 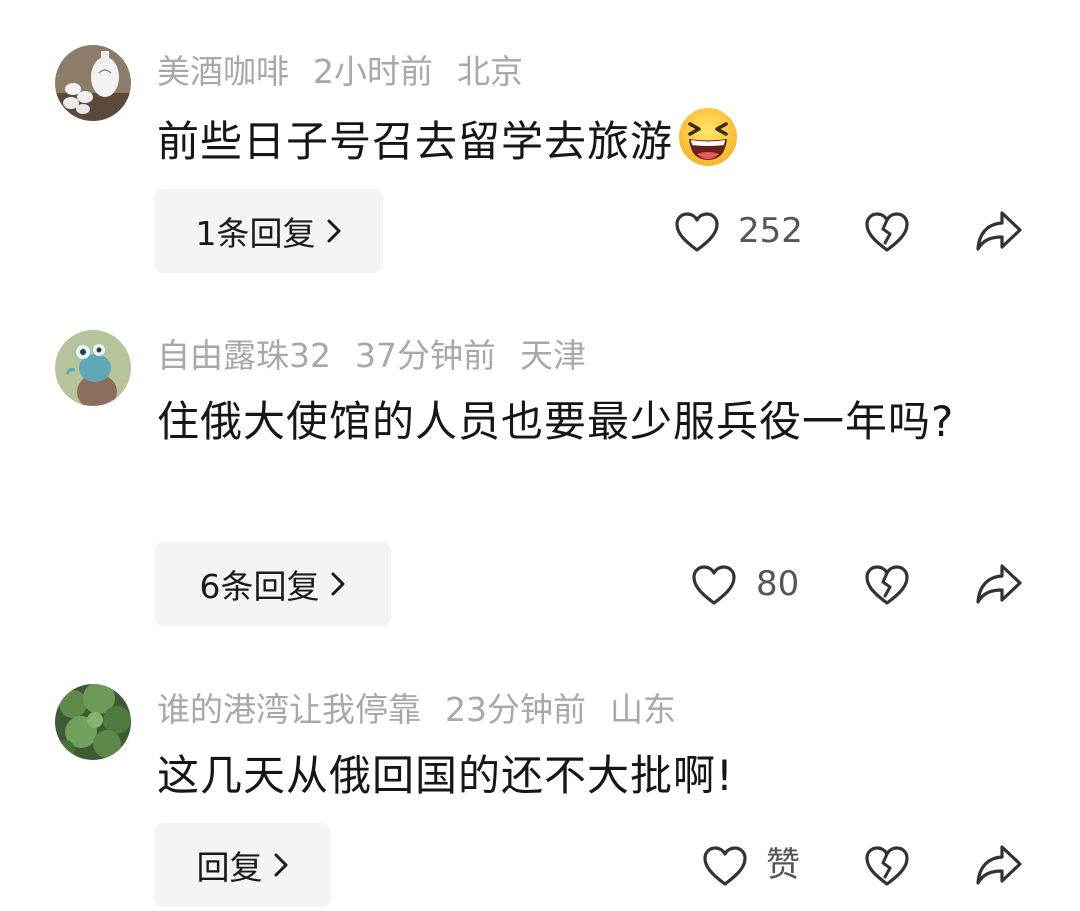 I want to click on comment-meta: 谁的港湾让我停靠 23分钟前 山东, so click(x=428, y=709).